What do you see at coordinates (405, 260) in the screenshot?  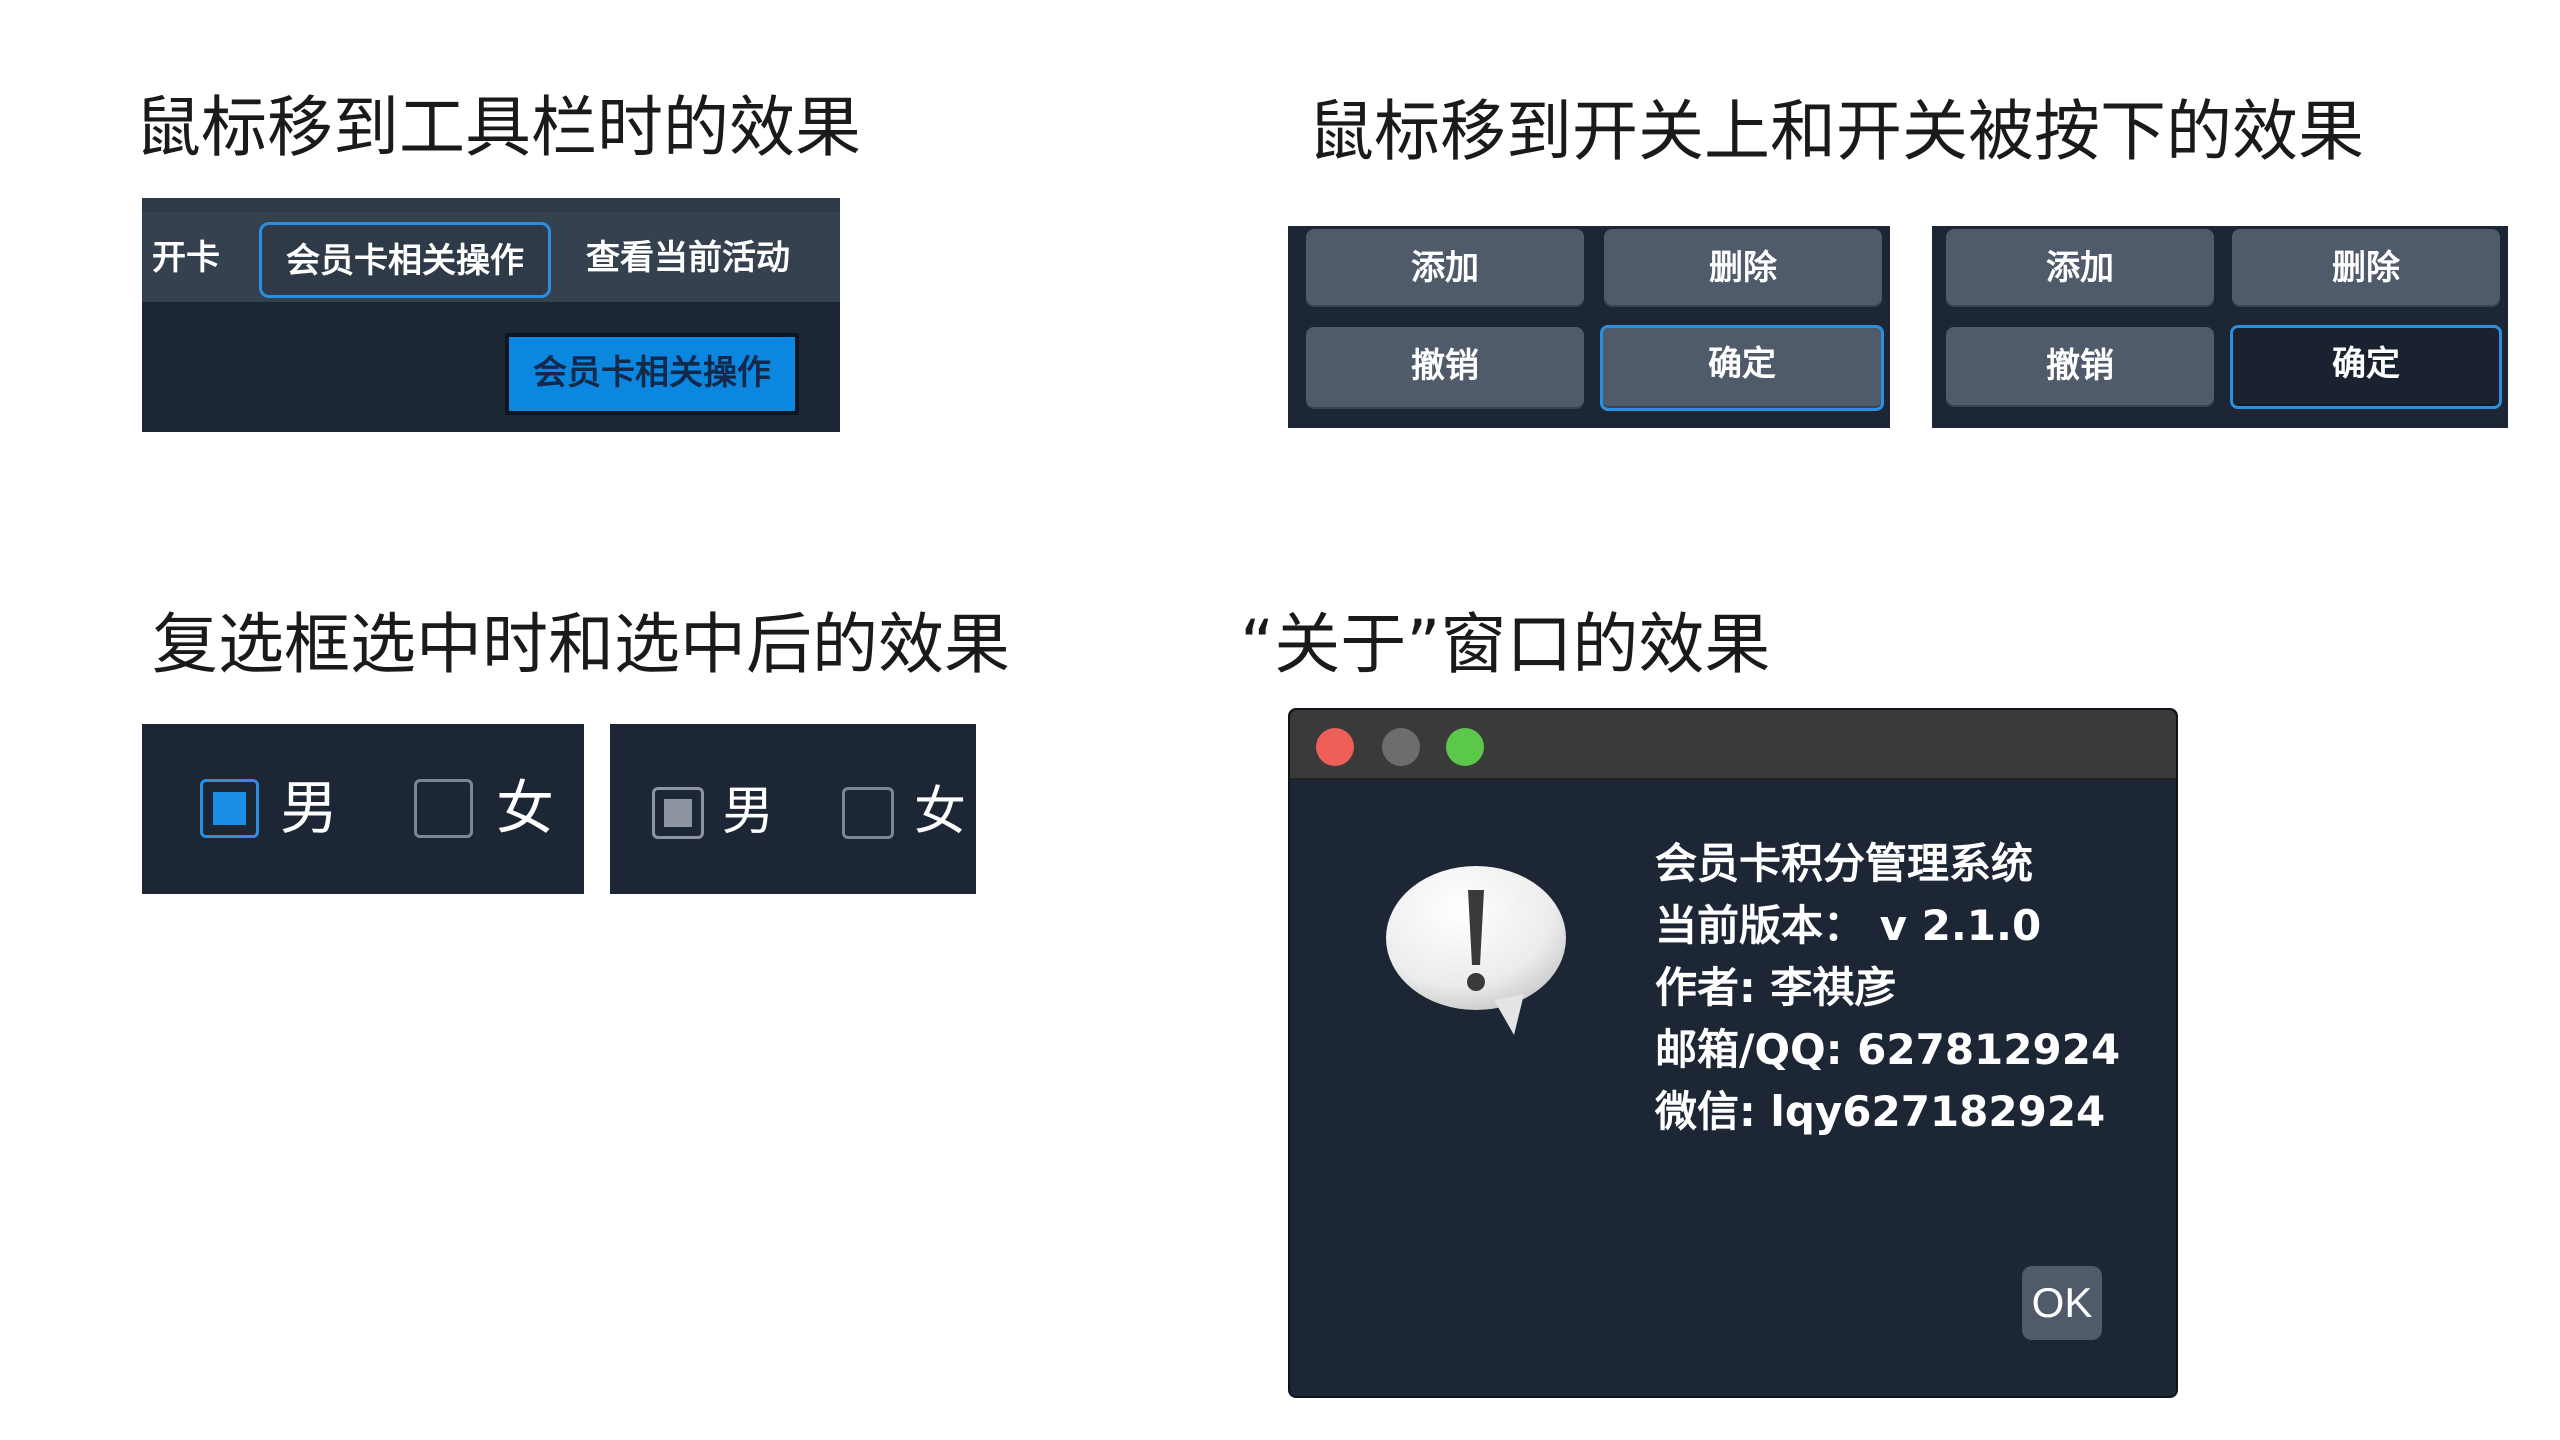 I see `toolbar-item-member-card-ops: 会员卡相关操作` at bounding box center [405, 260].